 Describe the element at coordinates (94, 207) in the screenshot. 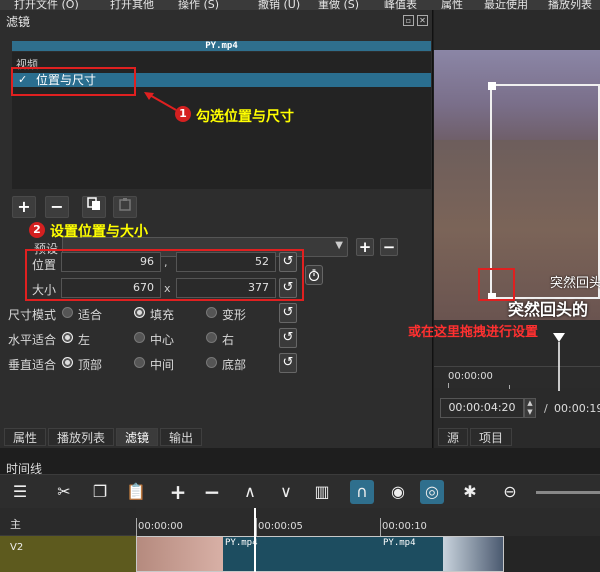

I see `copy-filter-button` at that location.